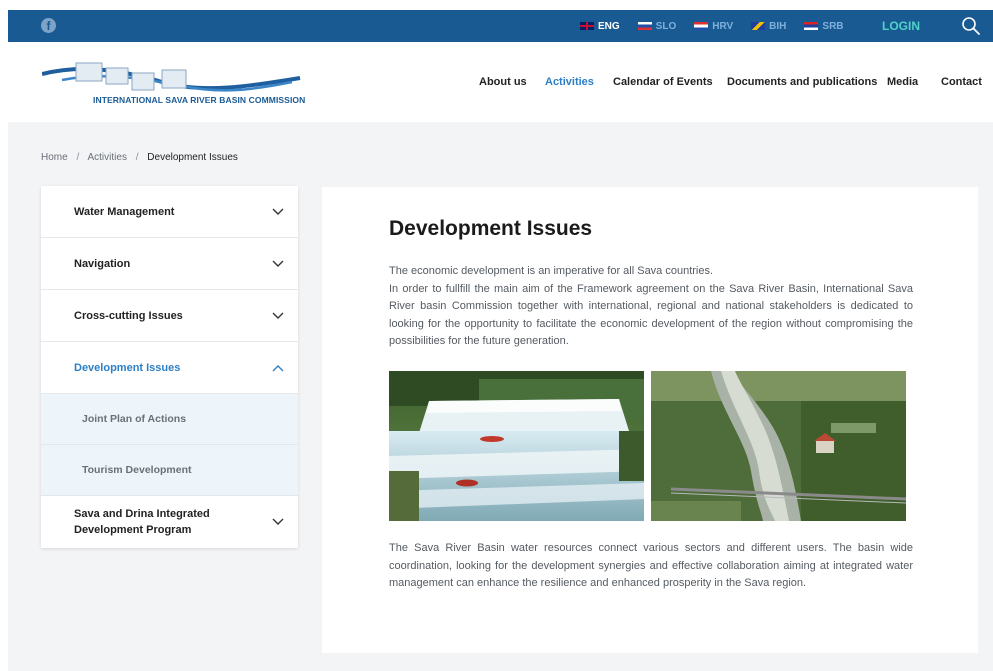 This screenshot has width=993, height=671. Describe the element at coordinates (824, 26) in the screenshot. I see `lang-srb: SRB` at that location.